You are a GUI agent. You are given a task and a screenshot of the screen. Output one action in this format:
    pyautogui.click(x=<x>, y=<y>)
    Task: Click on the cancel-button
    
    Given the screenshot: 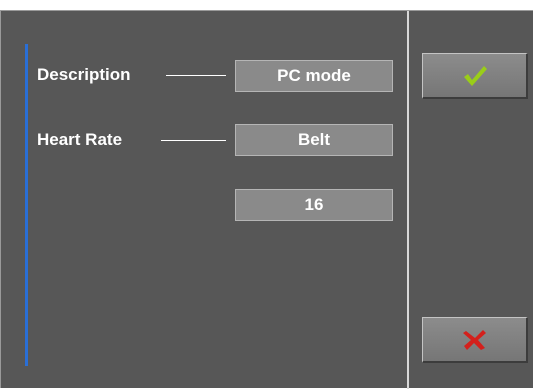 What is the action you would take?
    pyautogui.click(x=475, y=340)
    